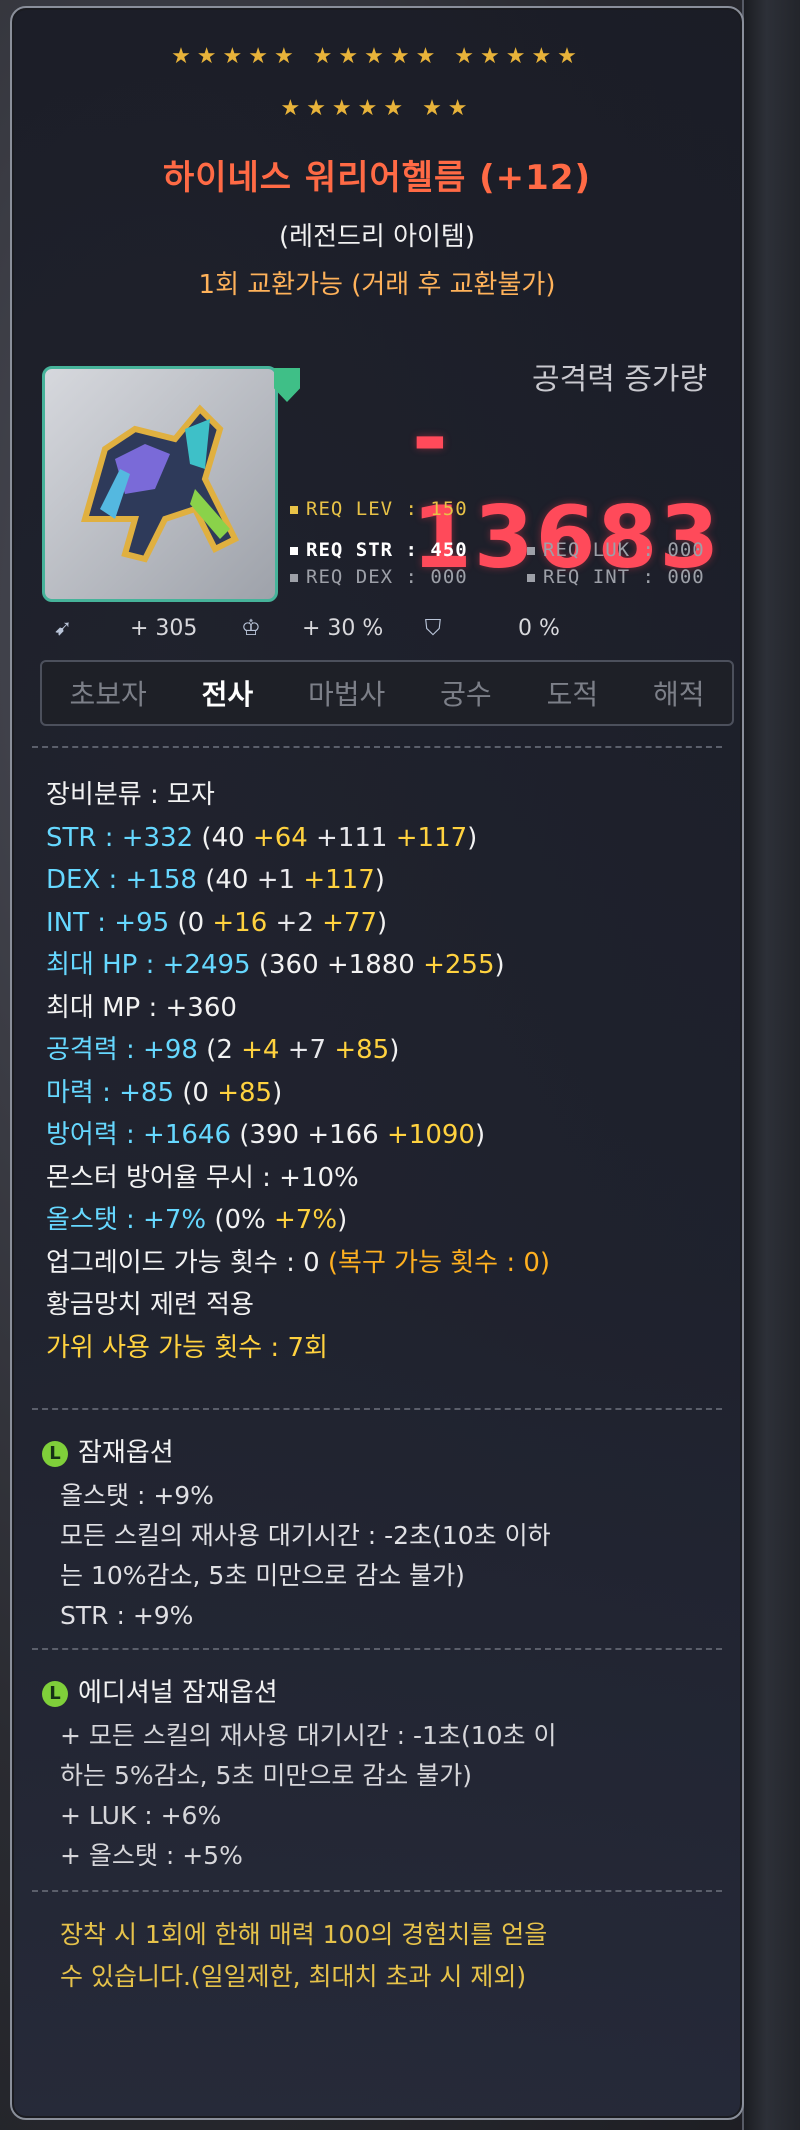 This screenshot has height=2130, width=800. Describe the element at coordinates (196, 1092) in the screenshot. I see `stat-magic-base: (0` at that location.